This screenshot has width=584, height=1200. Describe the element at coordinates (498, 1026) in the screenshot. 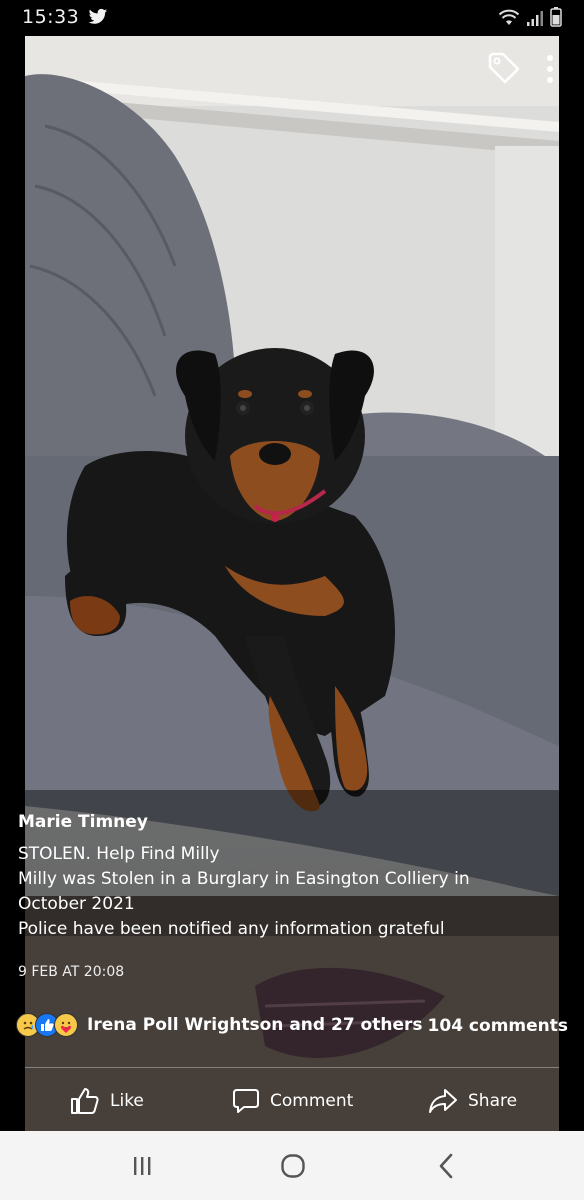

I see `comment-count: 104 comments` at that location.